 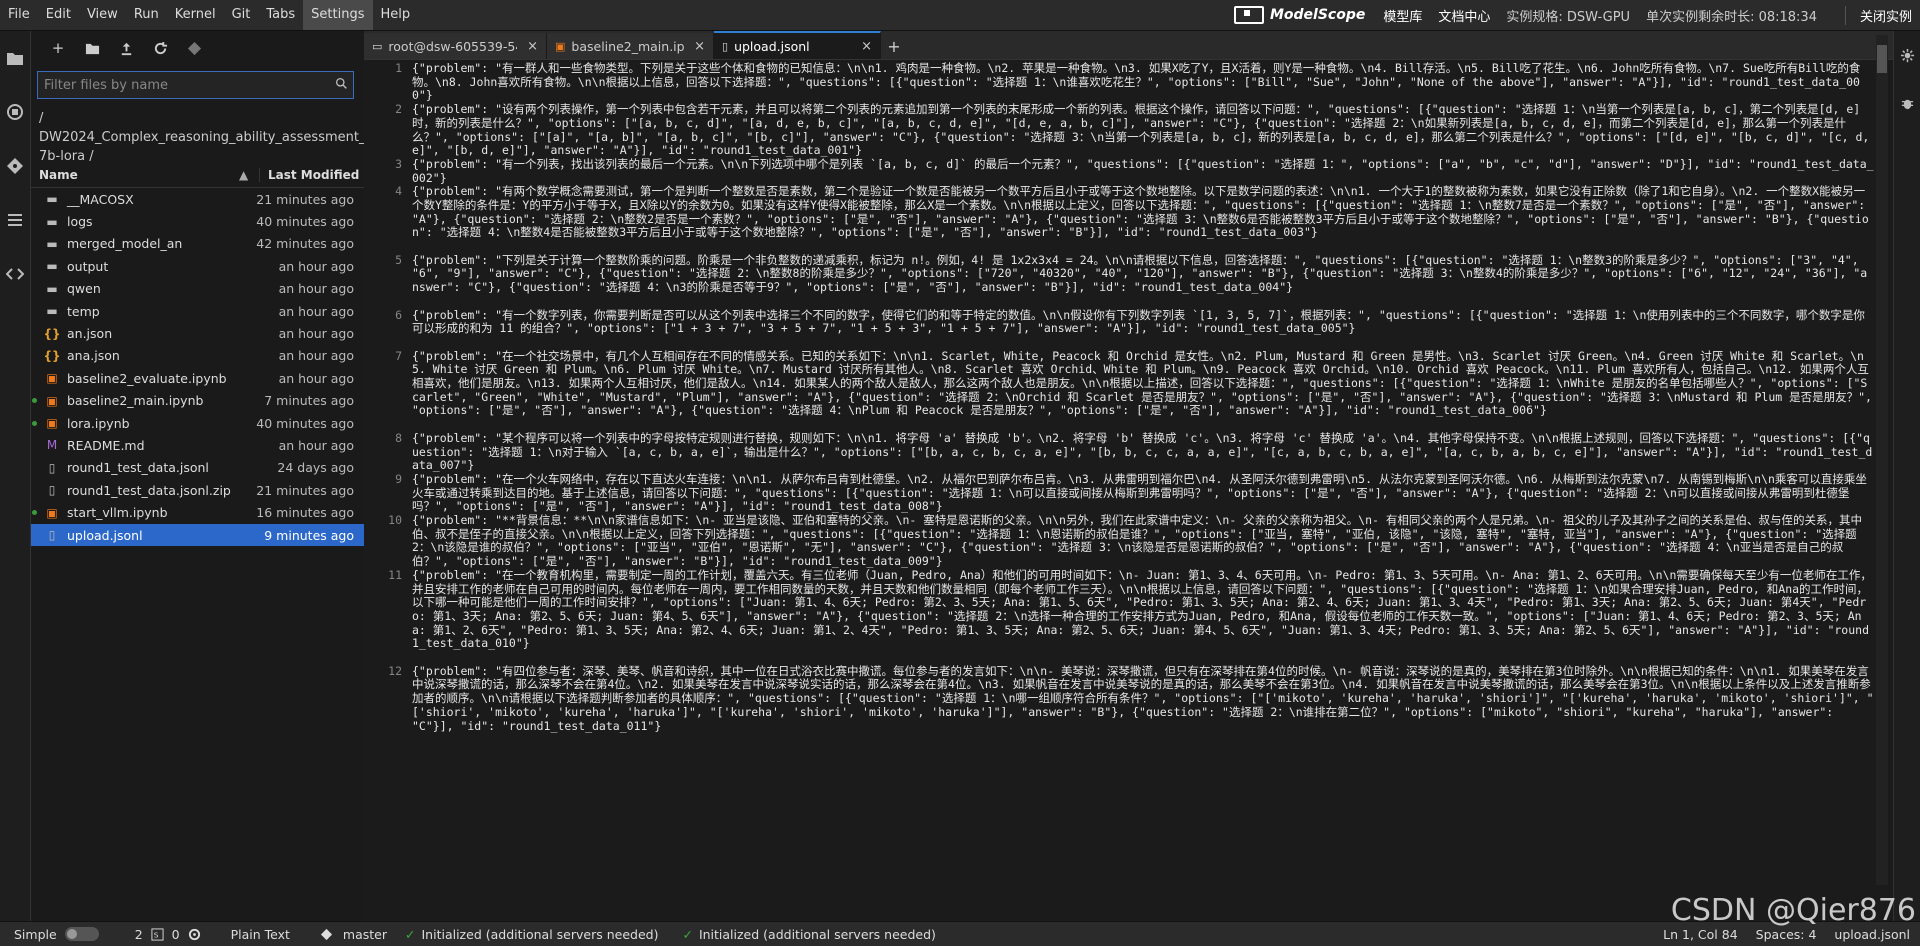 What do you see at coordinates (197, 356) in the screenshot?
I see `file-row: {} ana.json an hour ago` at bounding box center [197, 356].